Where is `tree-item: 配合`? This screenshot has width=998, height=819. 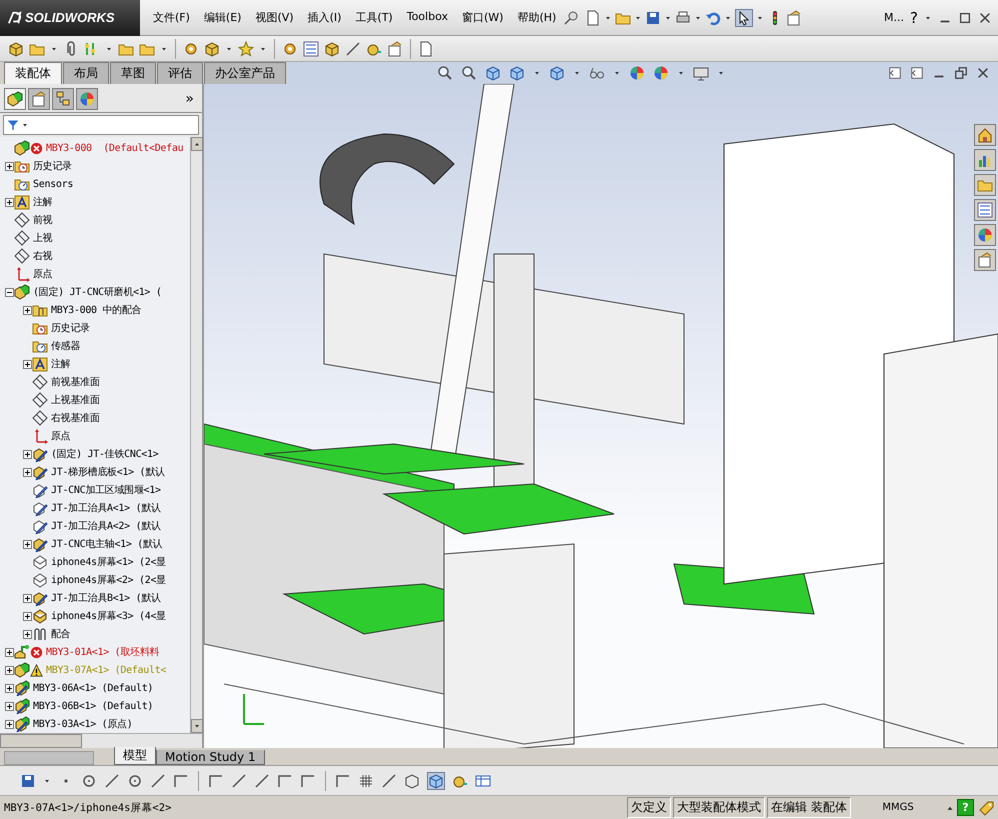 tree-item: 配合 is located at coordinates (60, 634).